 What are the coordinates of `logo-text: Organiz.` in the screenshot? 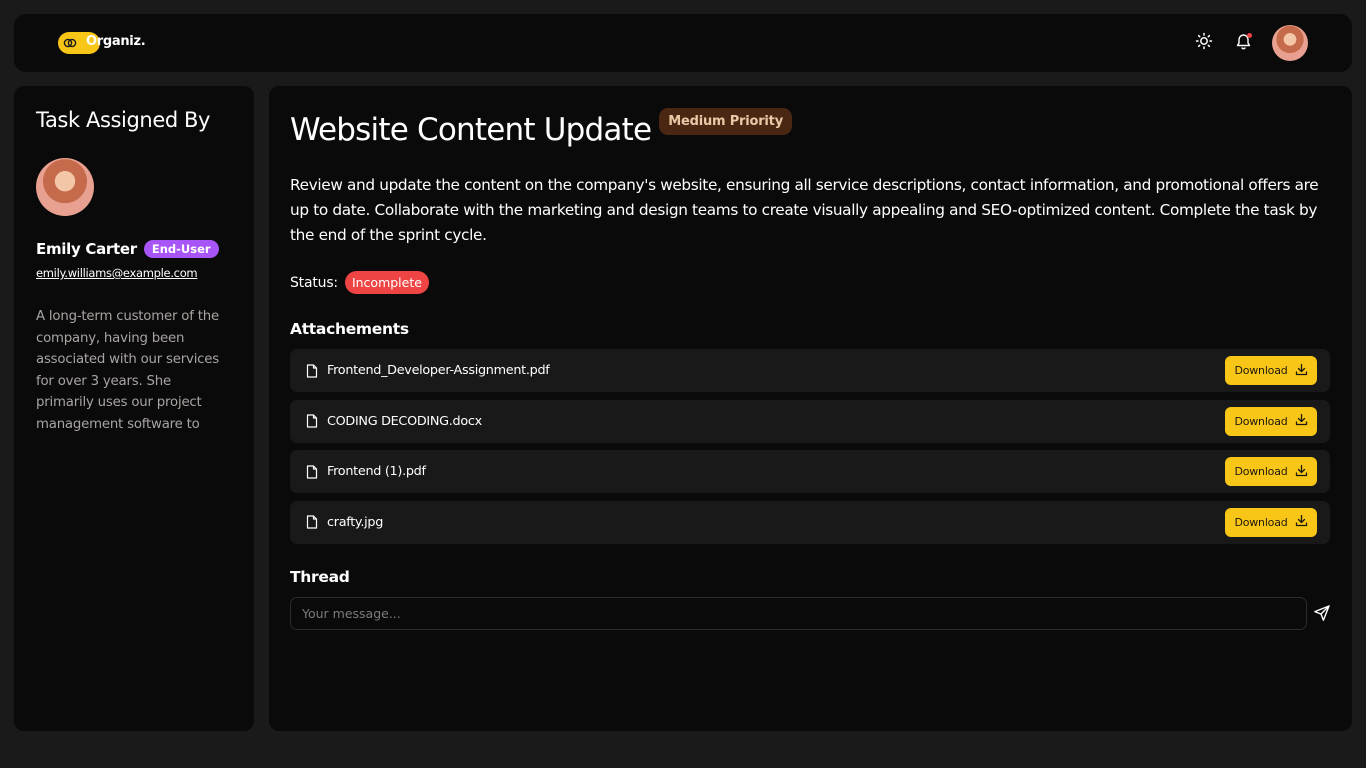 It's located at (116, 41).